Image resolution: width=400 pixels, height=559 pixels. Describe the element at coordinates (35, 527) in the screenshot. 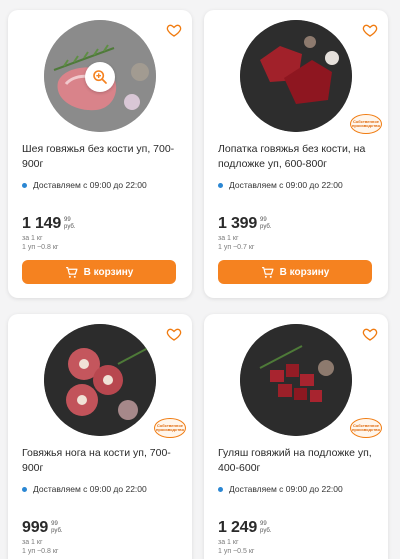

I see `price-main: 999` at that location.